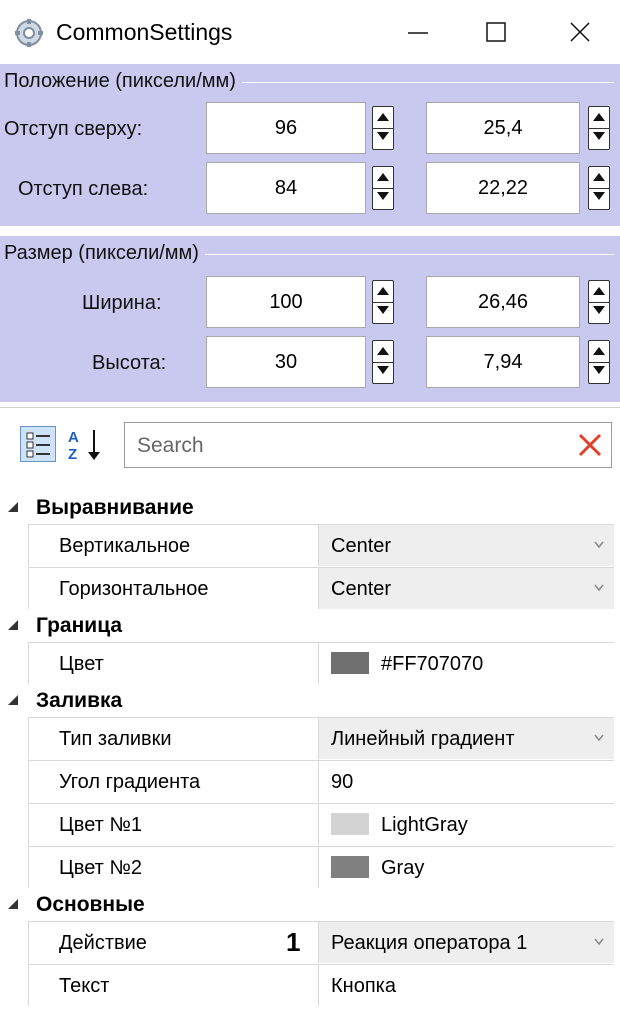 The width and height of the screenshot is (620, 1032). Describe the element at coordinates (144, 32) in the screenshot. I see `window-title: CommonSettings` at that location.